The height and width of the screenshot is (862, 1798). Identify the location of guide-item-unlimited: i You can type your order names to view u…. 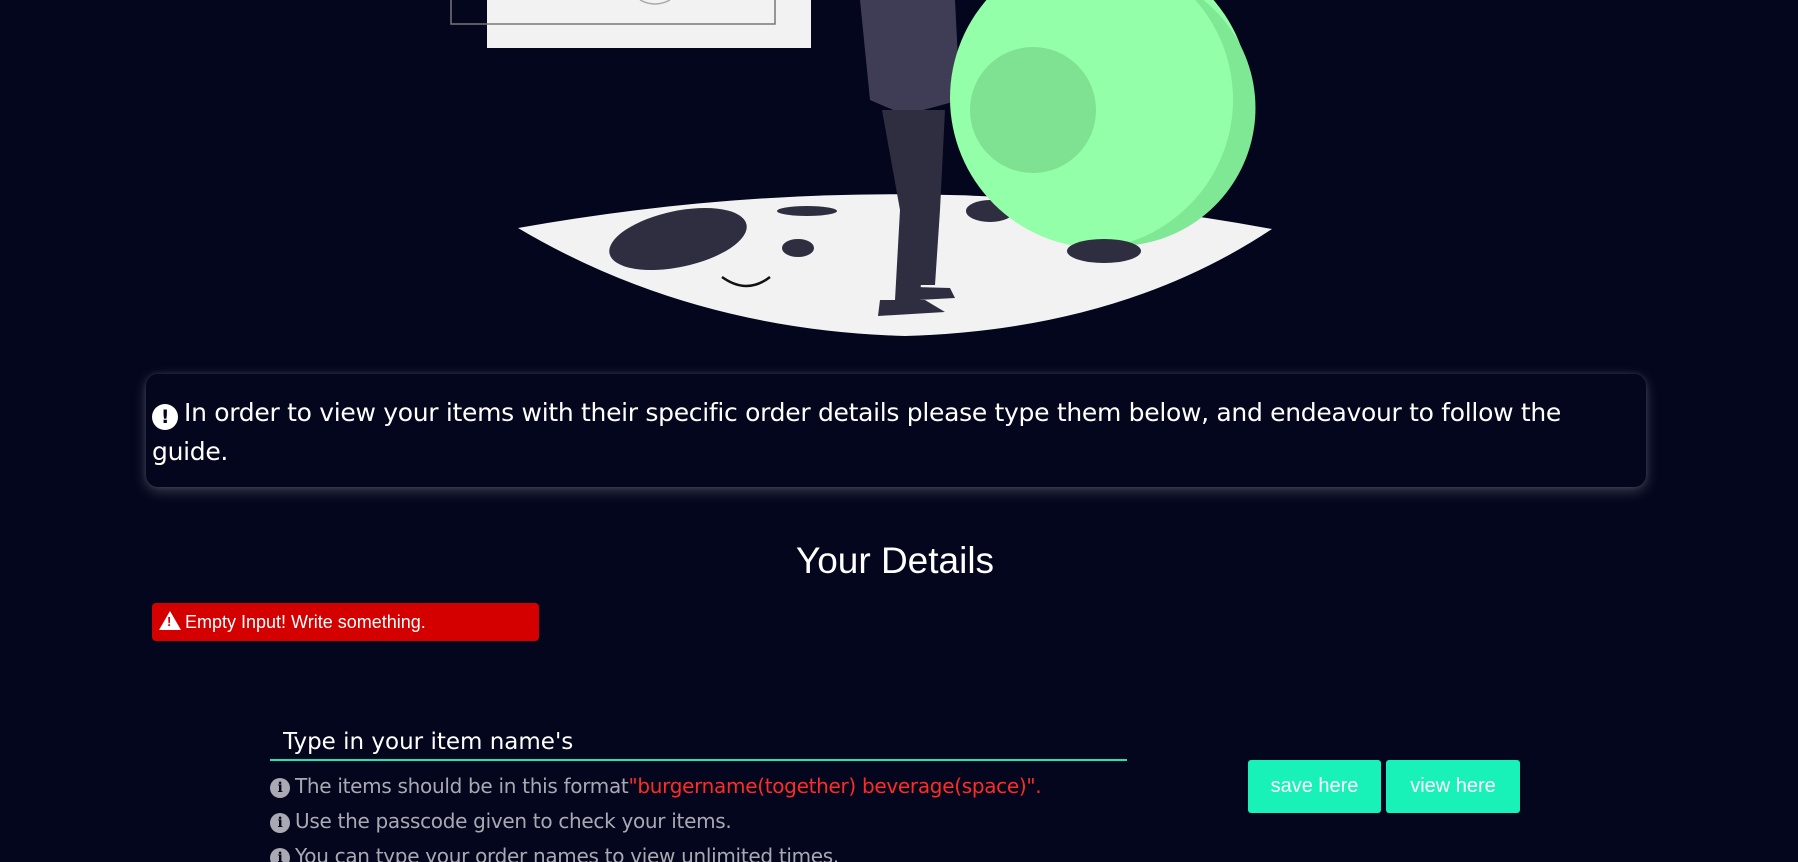
(655, 851).